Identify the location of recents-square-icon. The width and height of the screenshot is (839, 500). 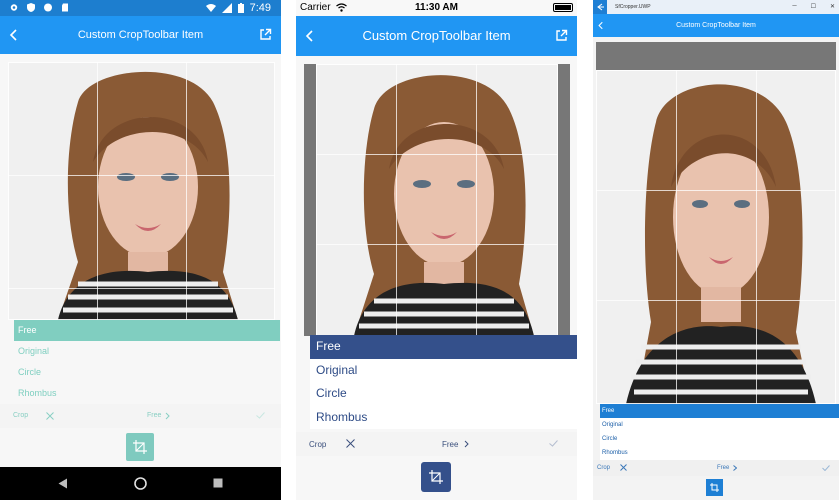
(218, 483).